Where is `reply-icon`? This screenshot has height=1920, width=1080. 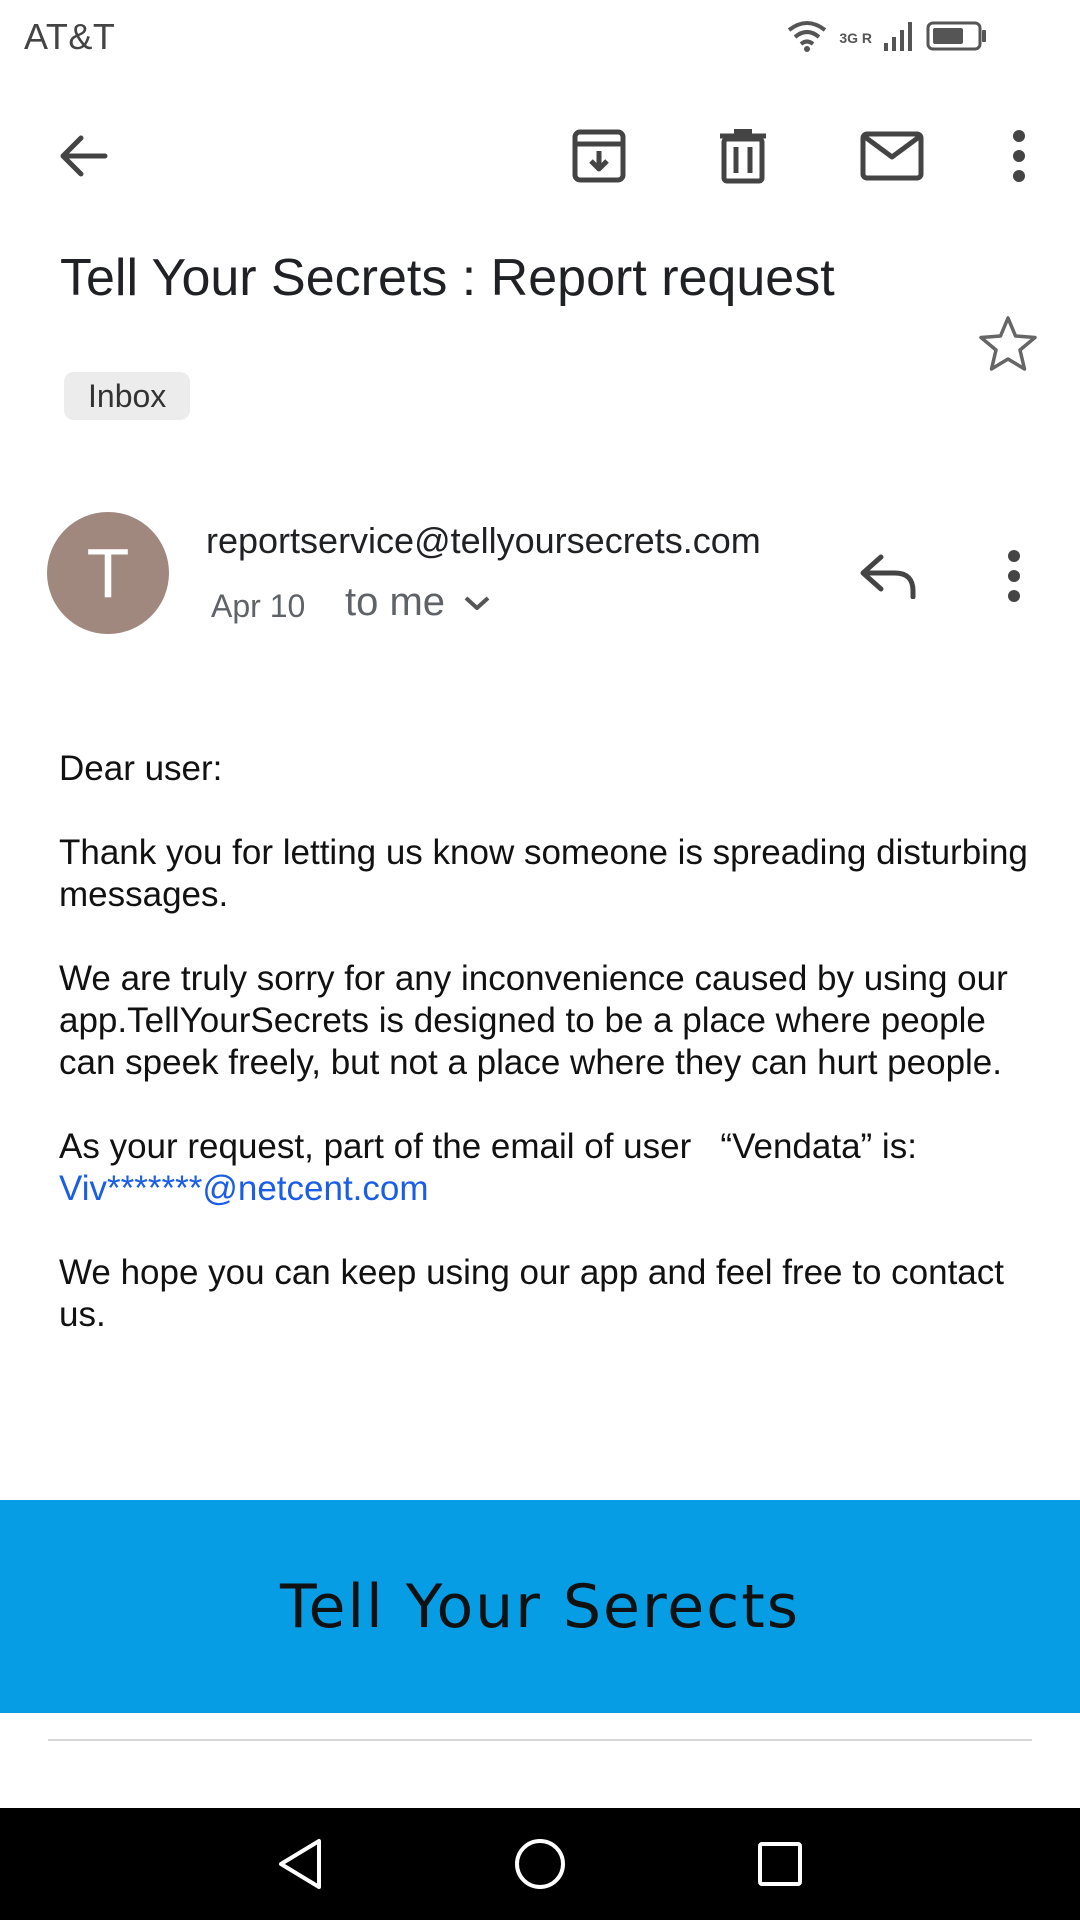 reply-icon is located at coordinates (888, 576).